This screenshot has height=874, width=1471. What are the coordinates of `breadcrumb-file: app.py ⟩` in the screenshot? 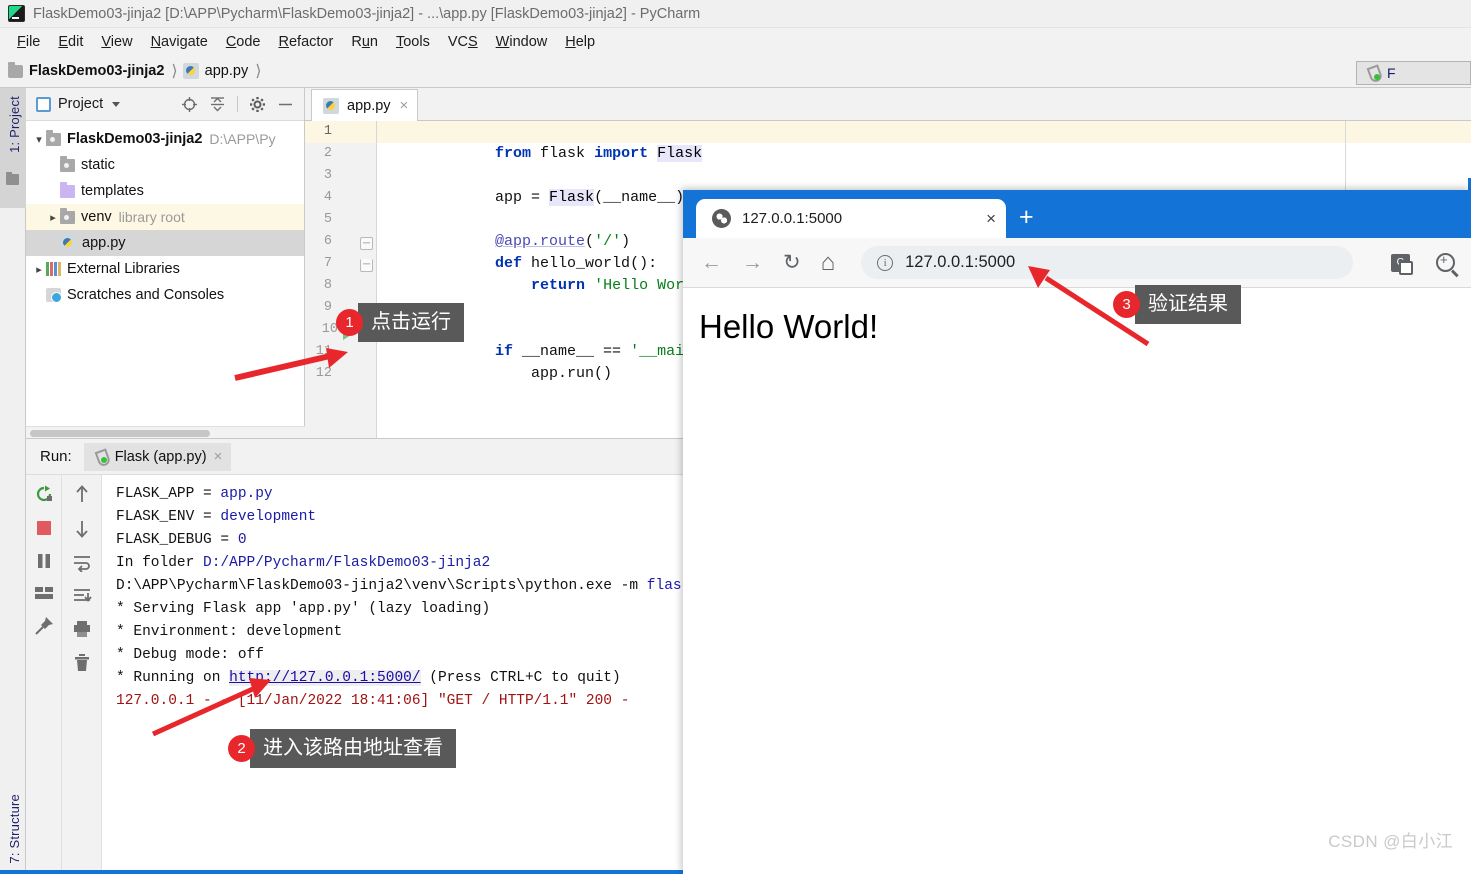 It's located at (224, 71).